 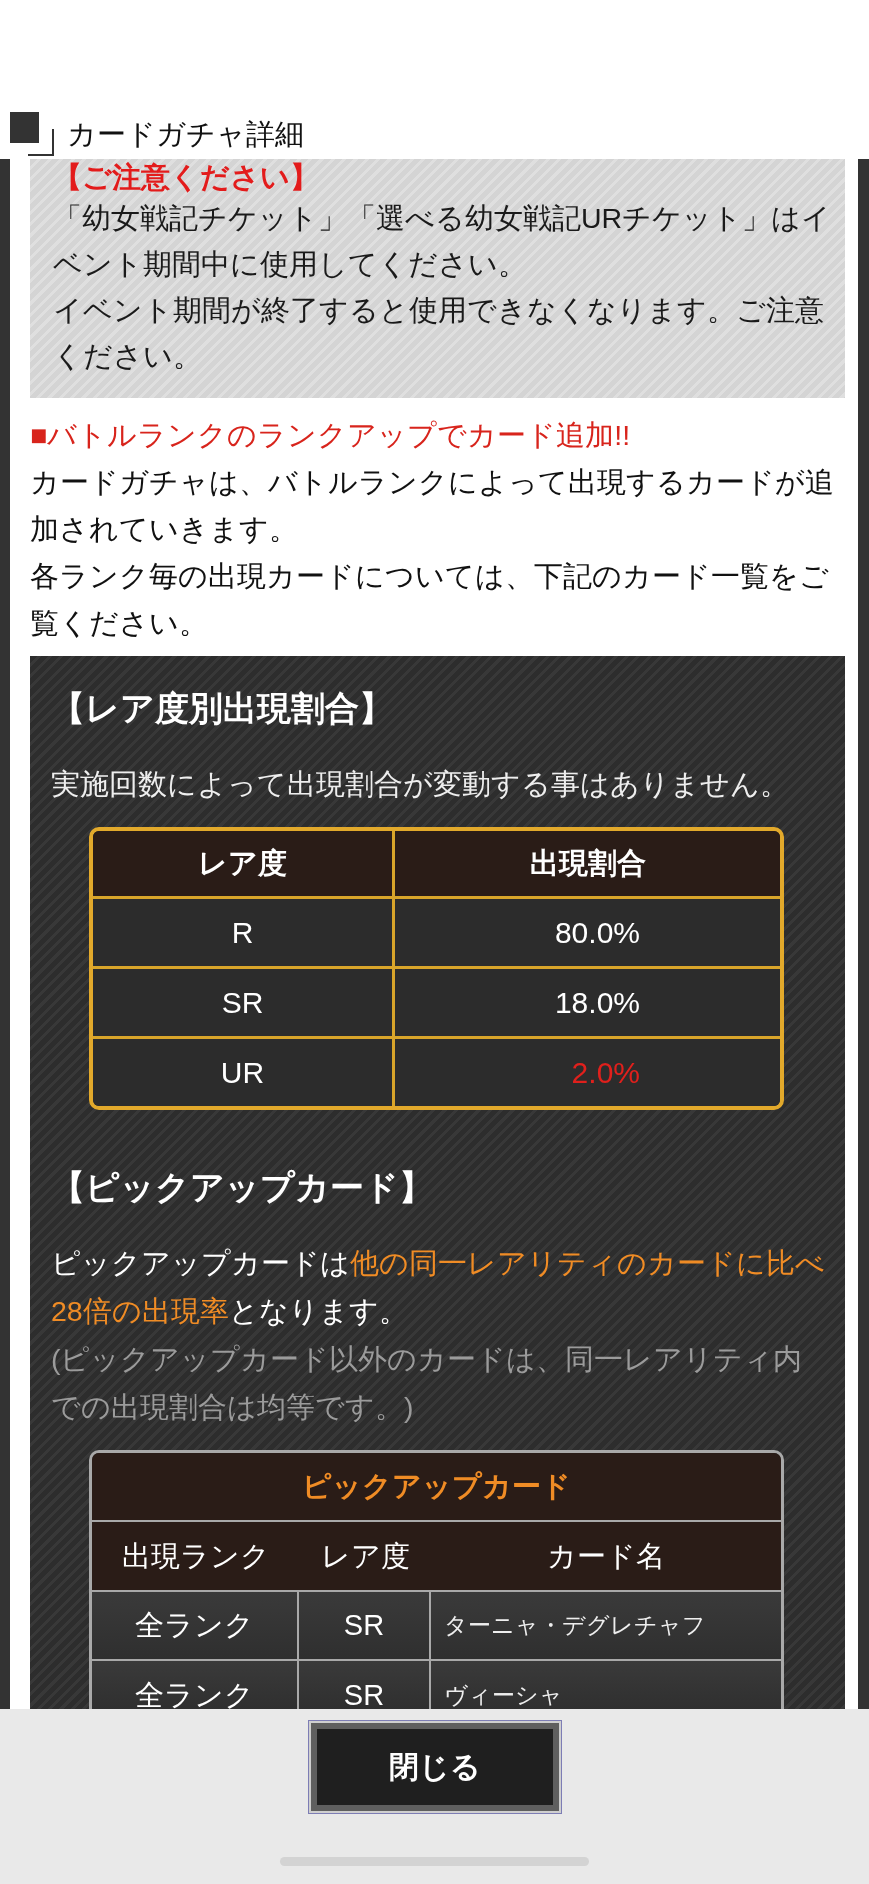 What do you see at coordinates (186, 177) in the screenshot?
I see `notice-heading: 【ご注意ください】` at bounding box center [186, 177].